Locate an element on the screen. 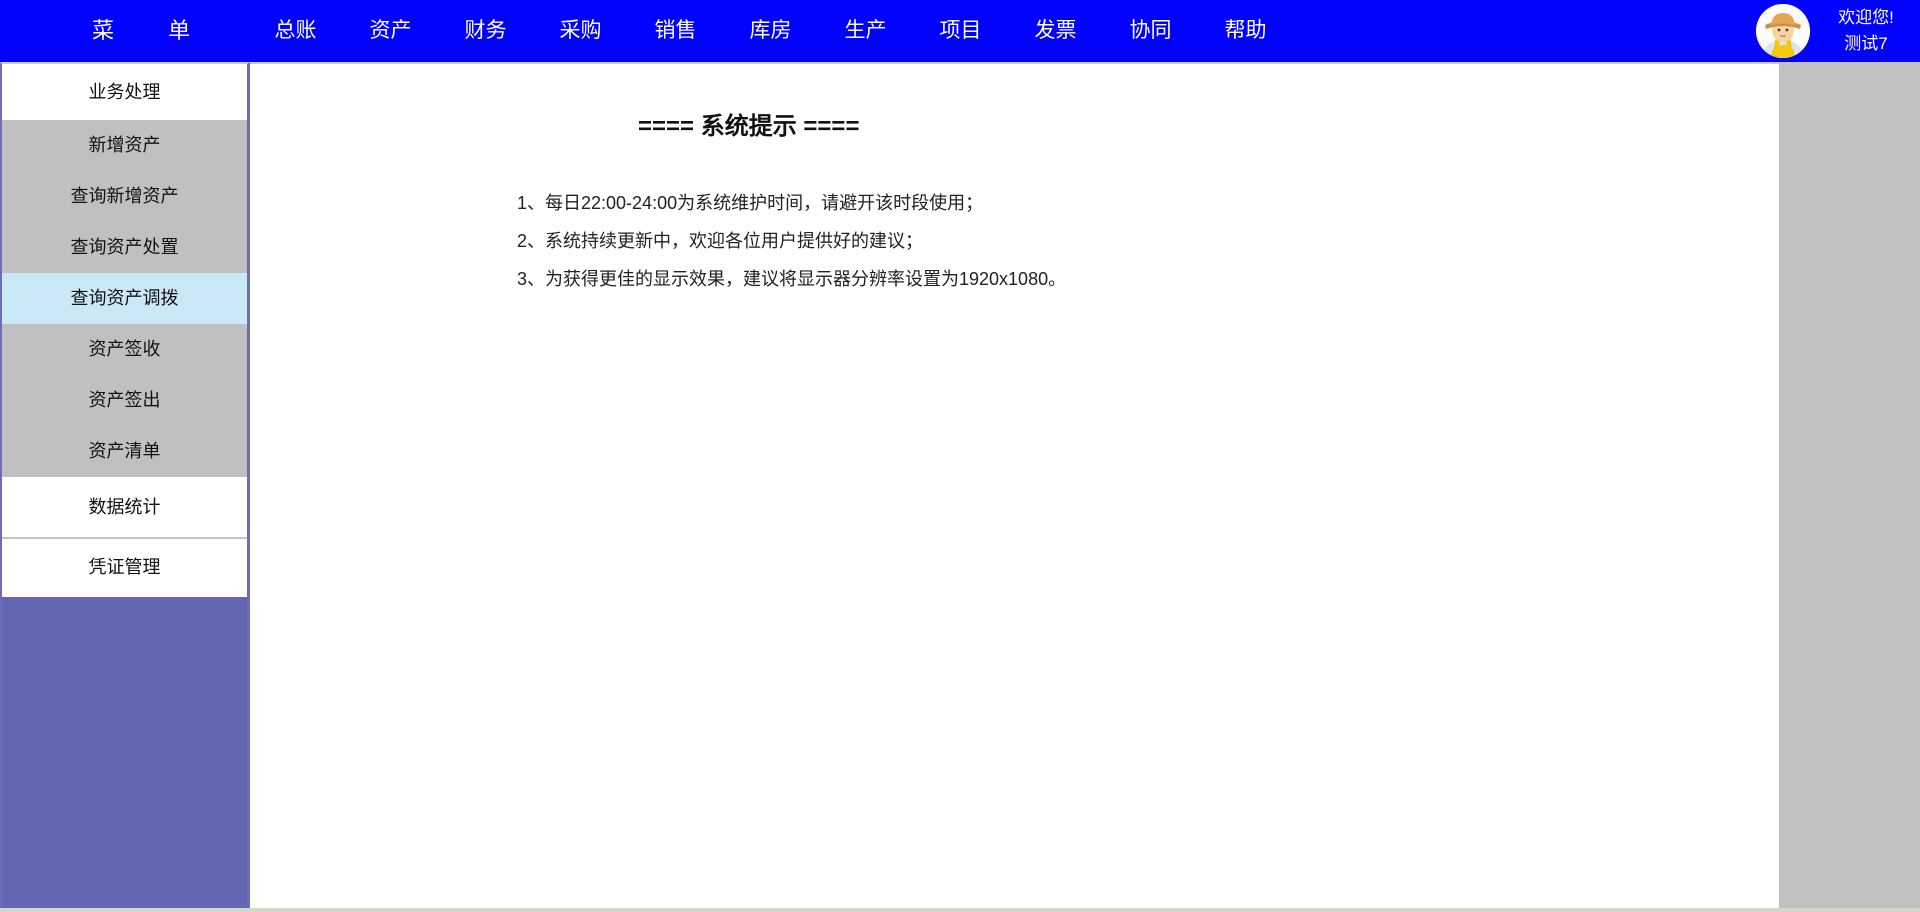  system-notice-title: ==== 系统提示 ==== is located at coordinates (749, 126).